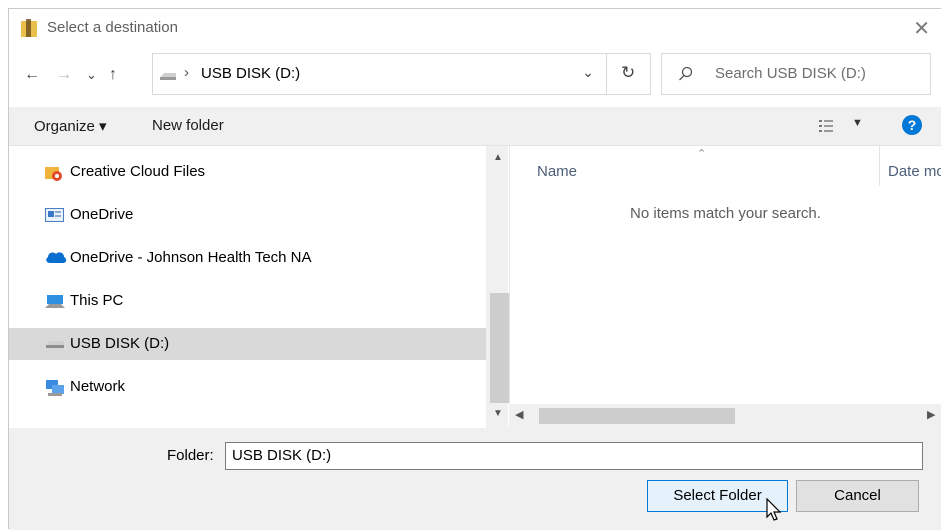 Image resolution: width=941 pixels, height=530 pixels. I want to click on navigation-scrollbar: ▲ ▼, so click(498, 287).